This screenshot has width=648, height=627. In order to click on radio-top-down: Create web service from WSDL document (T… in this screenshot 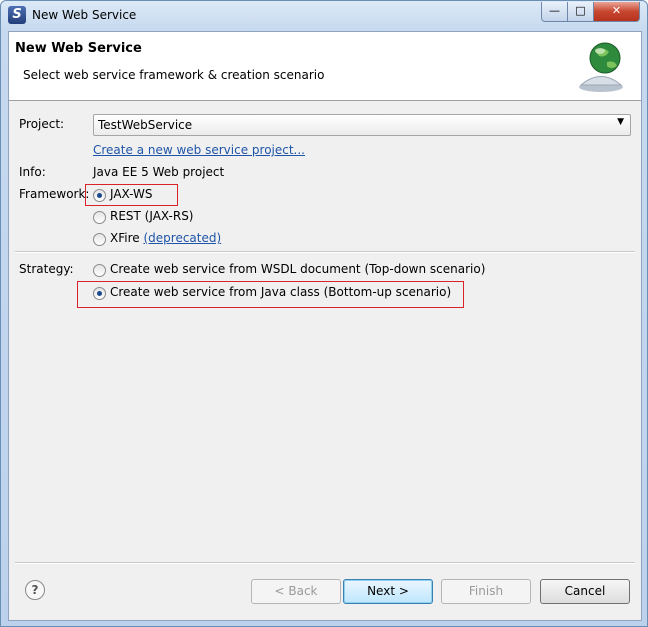, I will do `click(293, 271)`.